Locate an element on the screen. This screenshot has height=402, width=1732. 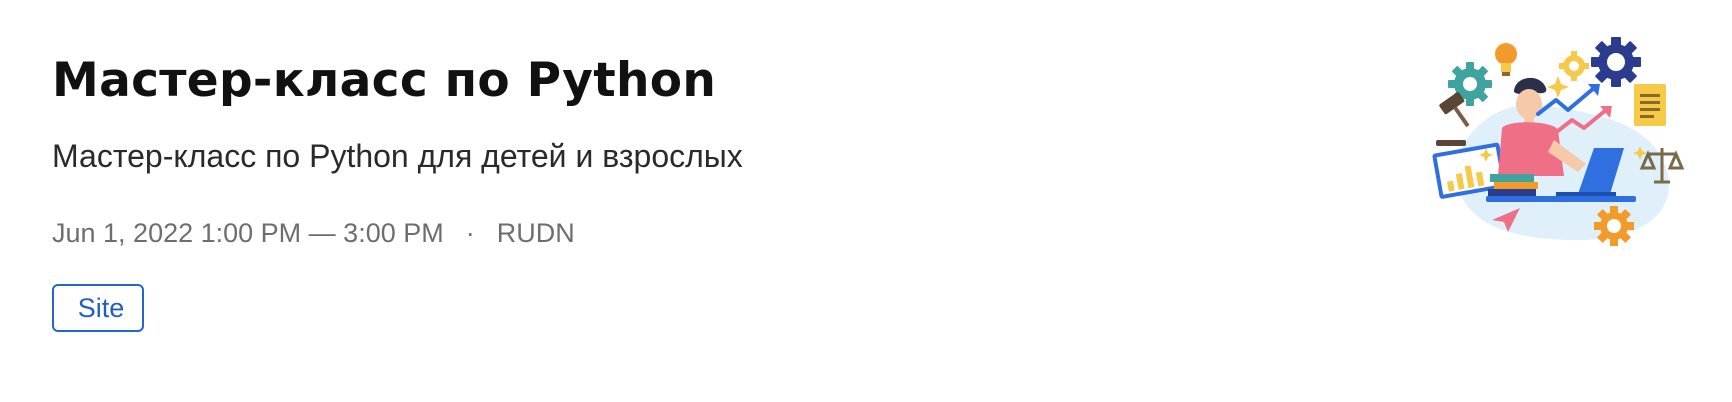
event-location: RUDN is located at coordinates (535, 233).